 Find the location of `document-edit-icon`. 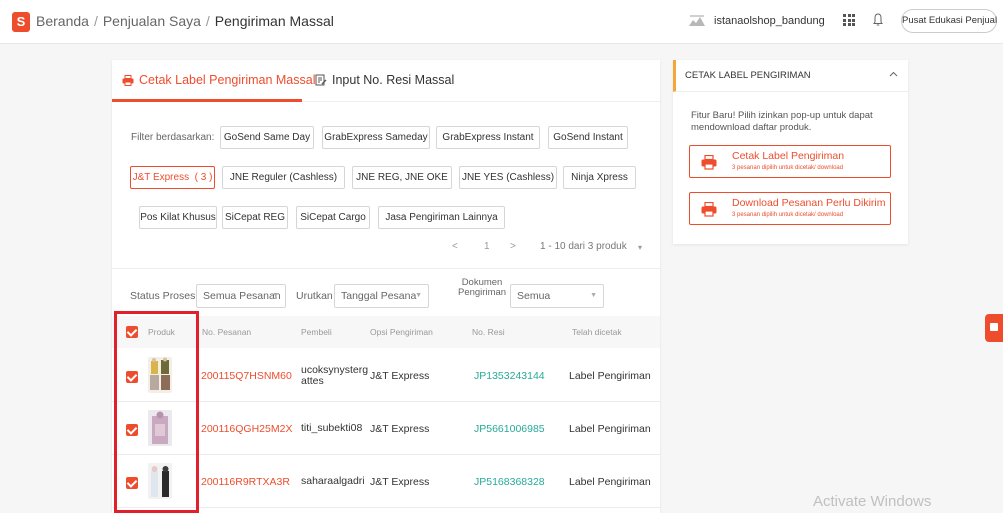

document-edit-icon is located at coordinates (321, 80).